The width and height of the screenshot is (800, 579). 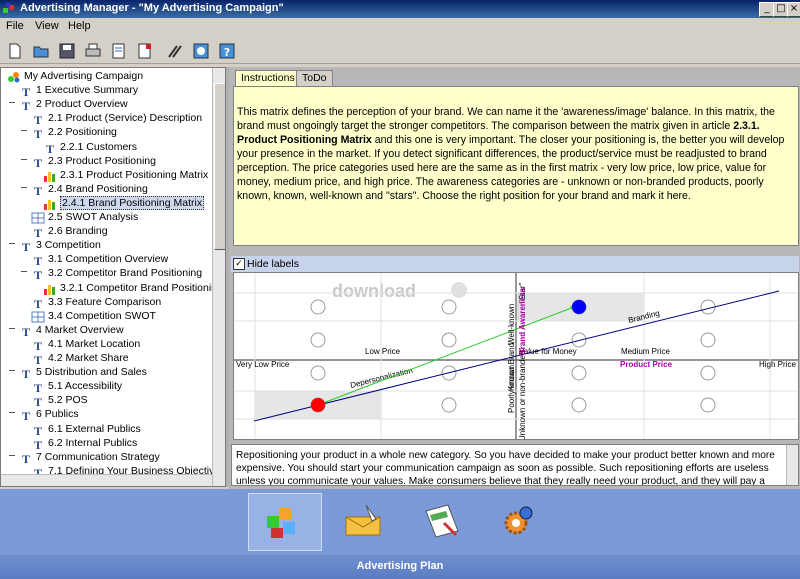 What do you see at coordinates (79, 26) in the screenshot?
I see `menu-help: Help` at bounding box center [79, 26].